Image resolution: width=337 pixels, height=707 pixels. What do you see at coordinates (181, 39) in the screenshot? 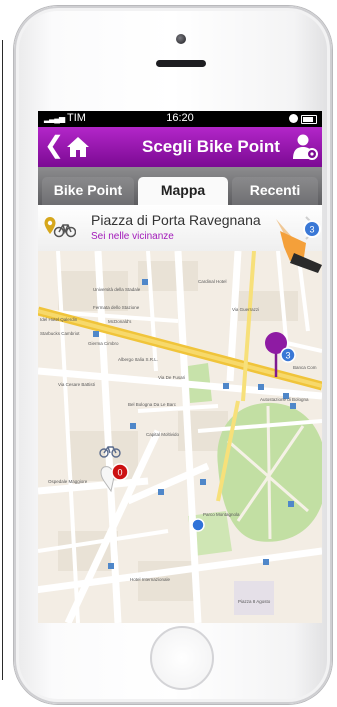
I see `front-camera` at bounding box center [181, 39].